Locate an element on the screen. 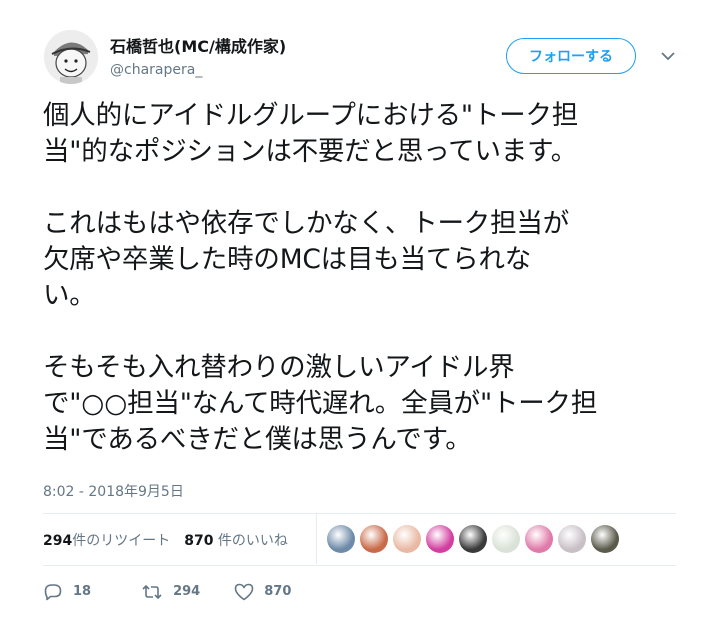 The height and width of the screenshot is (635, 718). retweet-icon is located at coordinates (152, 591).